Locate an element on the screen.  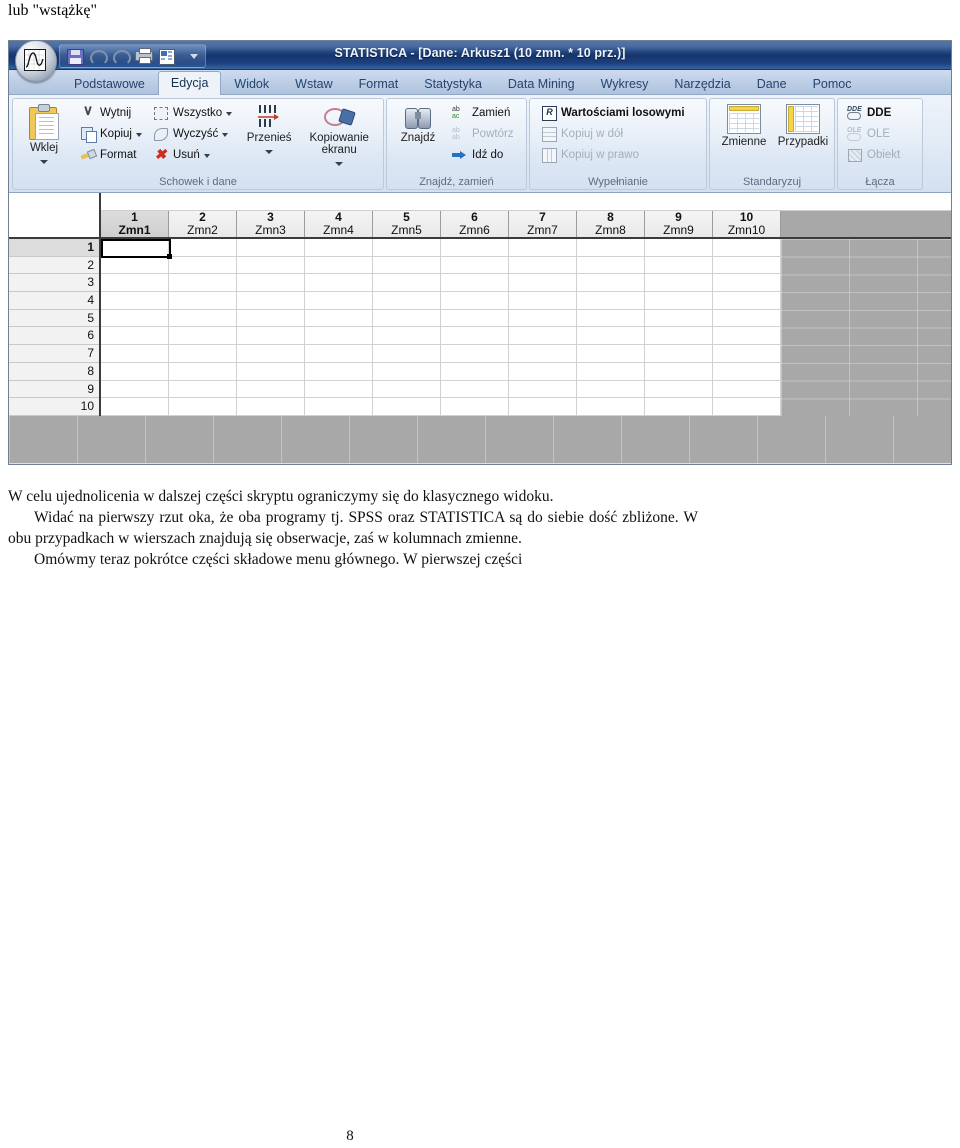
dde-button: DDE DDE is located at coordinates (873, 112).